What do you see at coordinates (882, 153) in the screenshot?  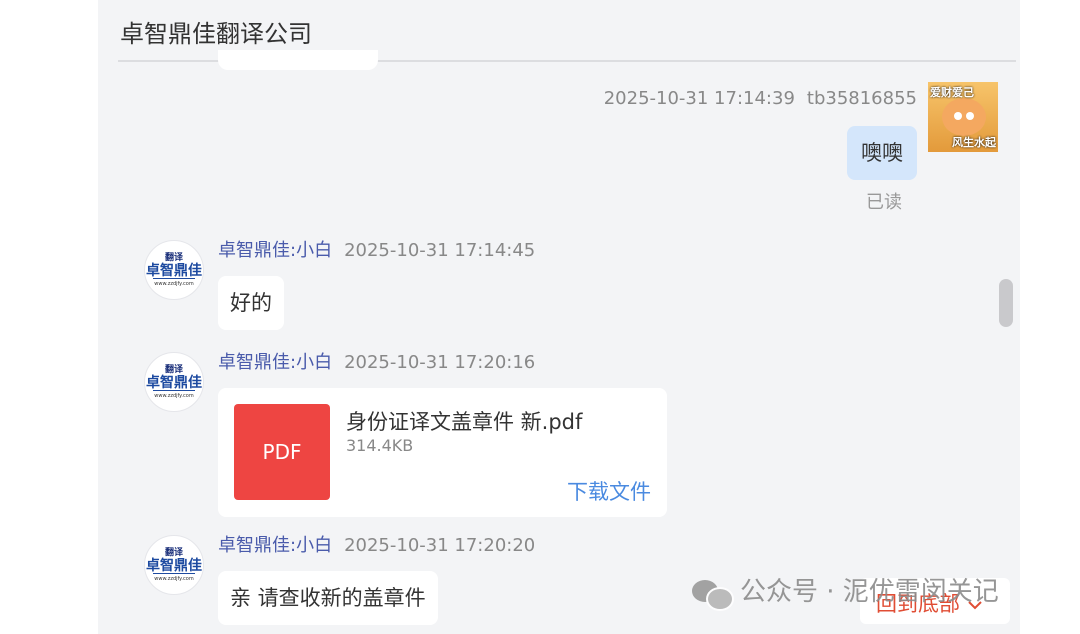 I see `self-message-bubble: 噢噢` at bounding box center [882, 153].